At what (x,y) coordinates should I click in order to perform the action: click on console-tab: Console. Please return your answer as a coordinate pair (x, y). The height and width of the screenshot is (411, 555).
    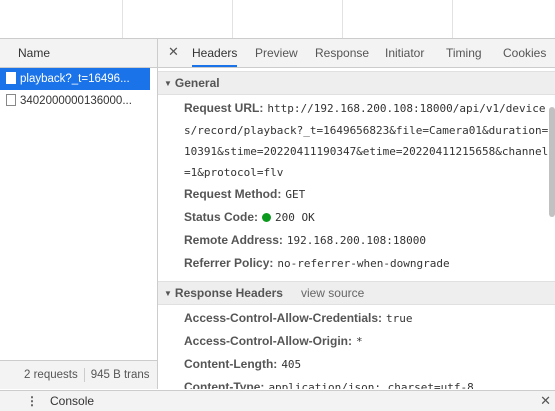
    Looking at the image, I should click on (72, 401).